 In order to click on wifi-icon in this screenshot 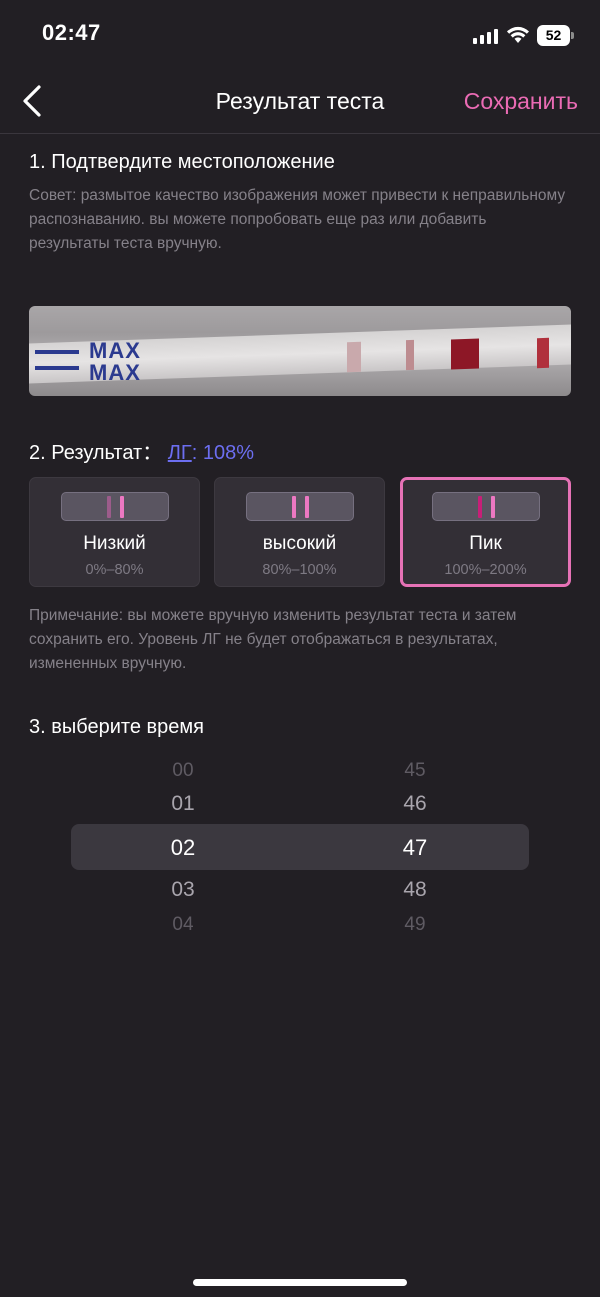, I will do `click(518, 34)`.